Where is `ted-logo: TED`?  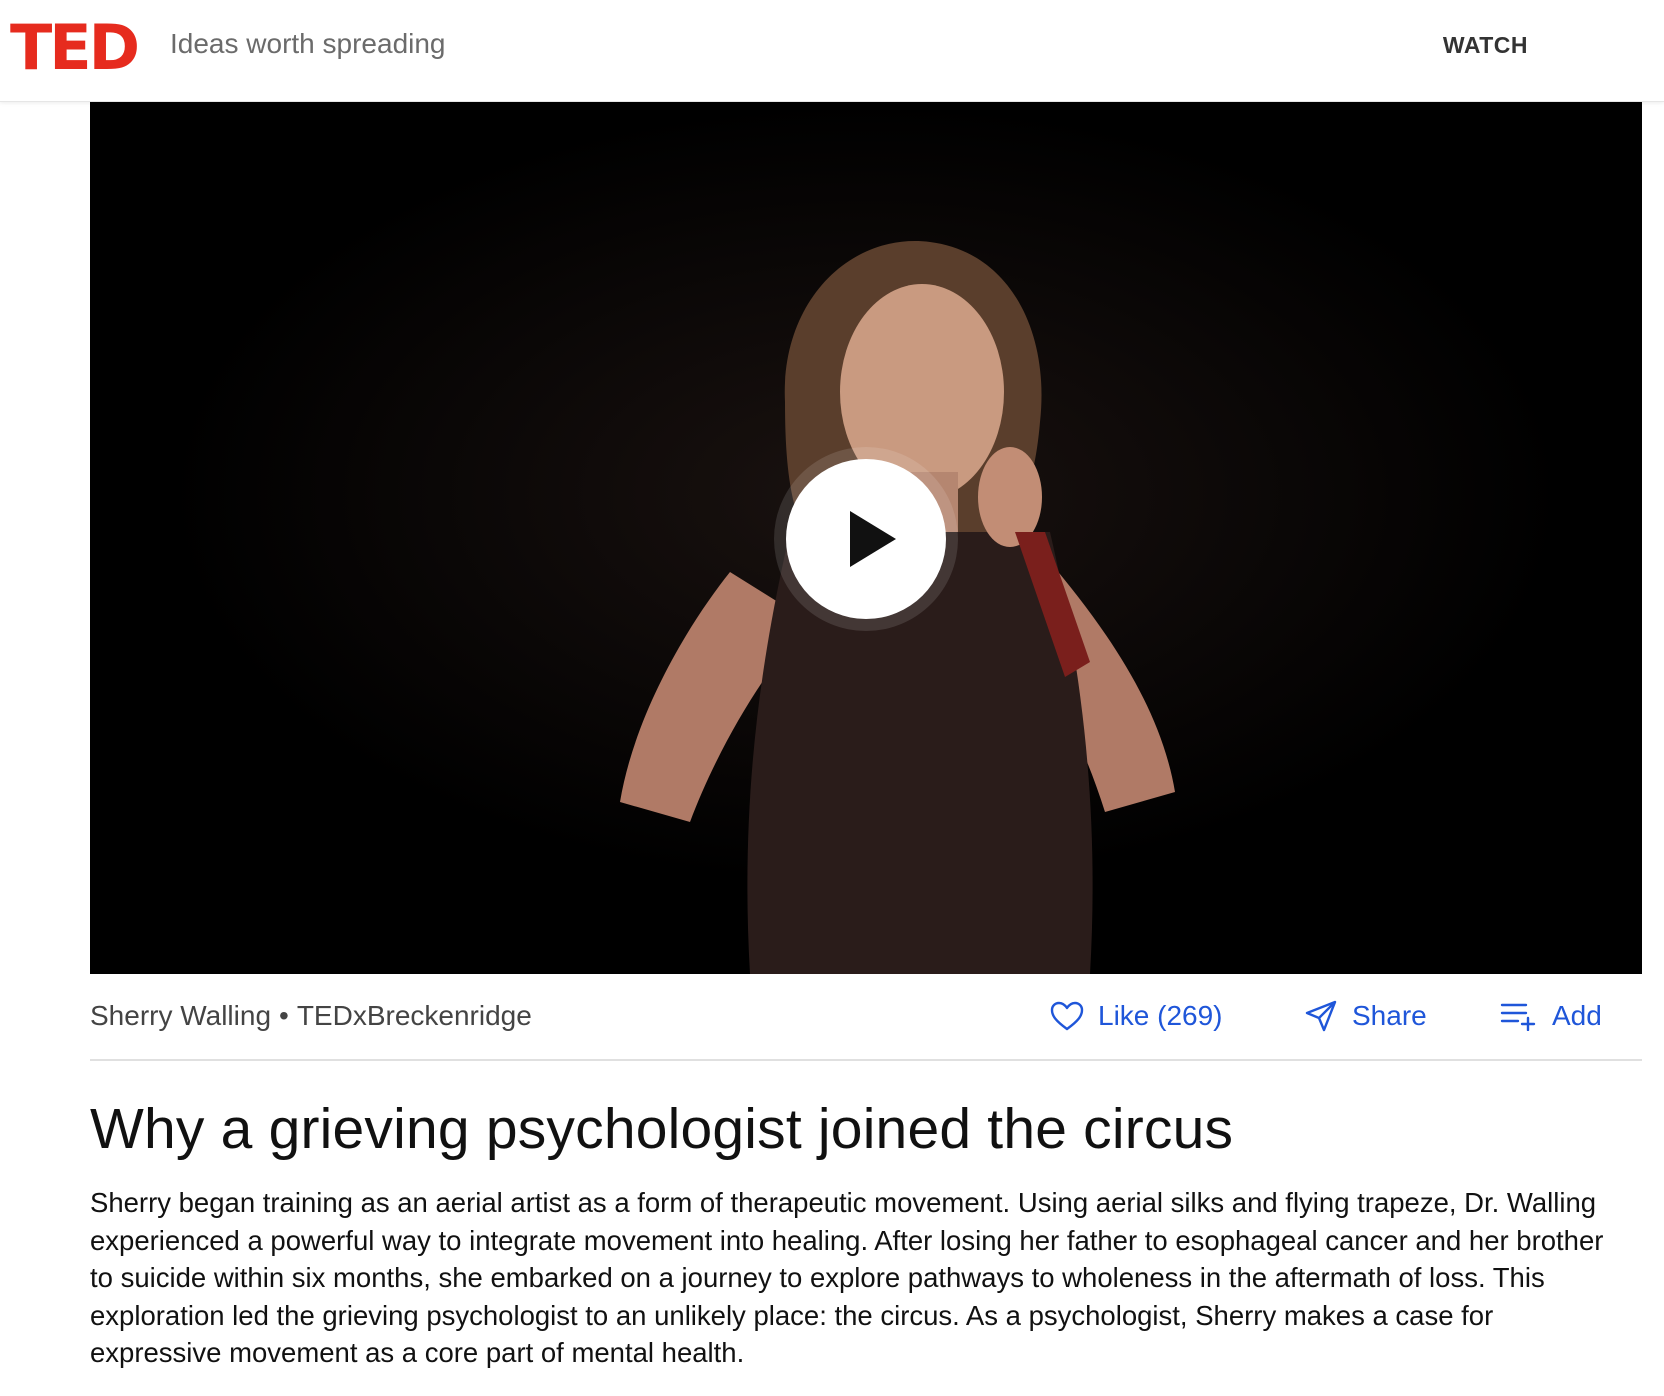 ted-logo: TED is located at coordinates (75, 48).